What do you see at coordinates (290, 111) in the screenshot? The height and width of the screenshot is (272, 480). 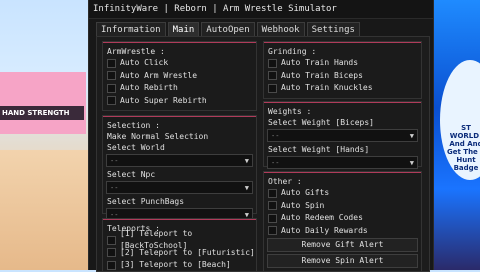 I see `weights-title: Weights :` at bounding box center [290, 111].